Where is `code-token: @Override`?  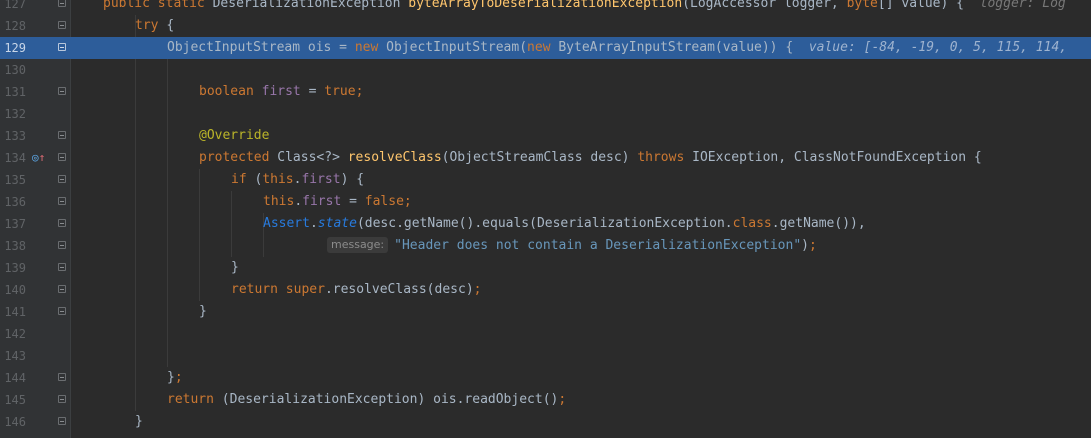 code-token: @Override is located at coordinates (234, 135).